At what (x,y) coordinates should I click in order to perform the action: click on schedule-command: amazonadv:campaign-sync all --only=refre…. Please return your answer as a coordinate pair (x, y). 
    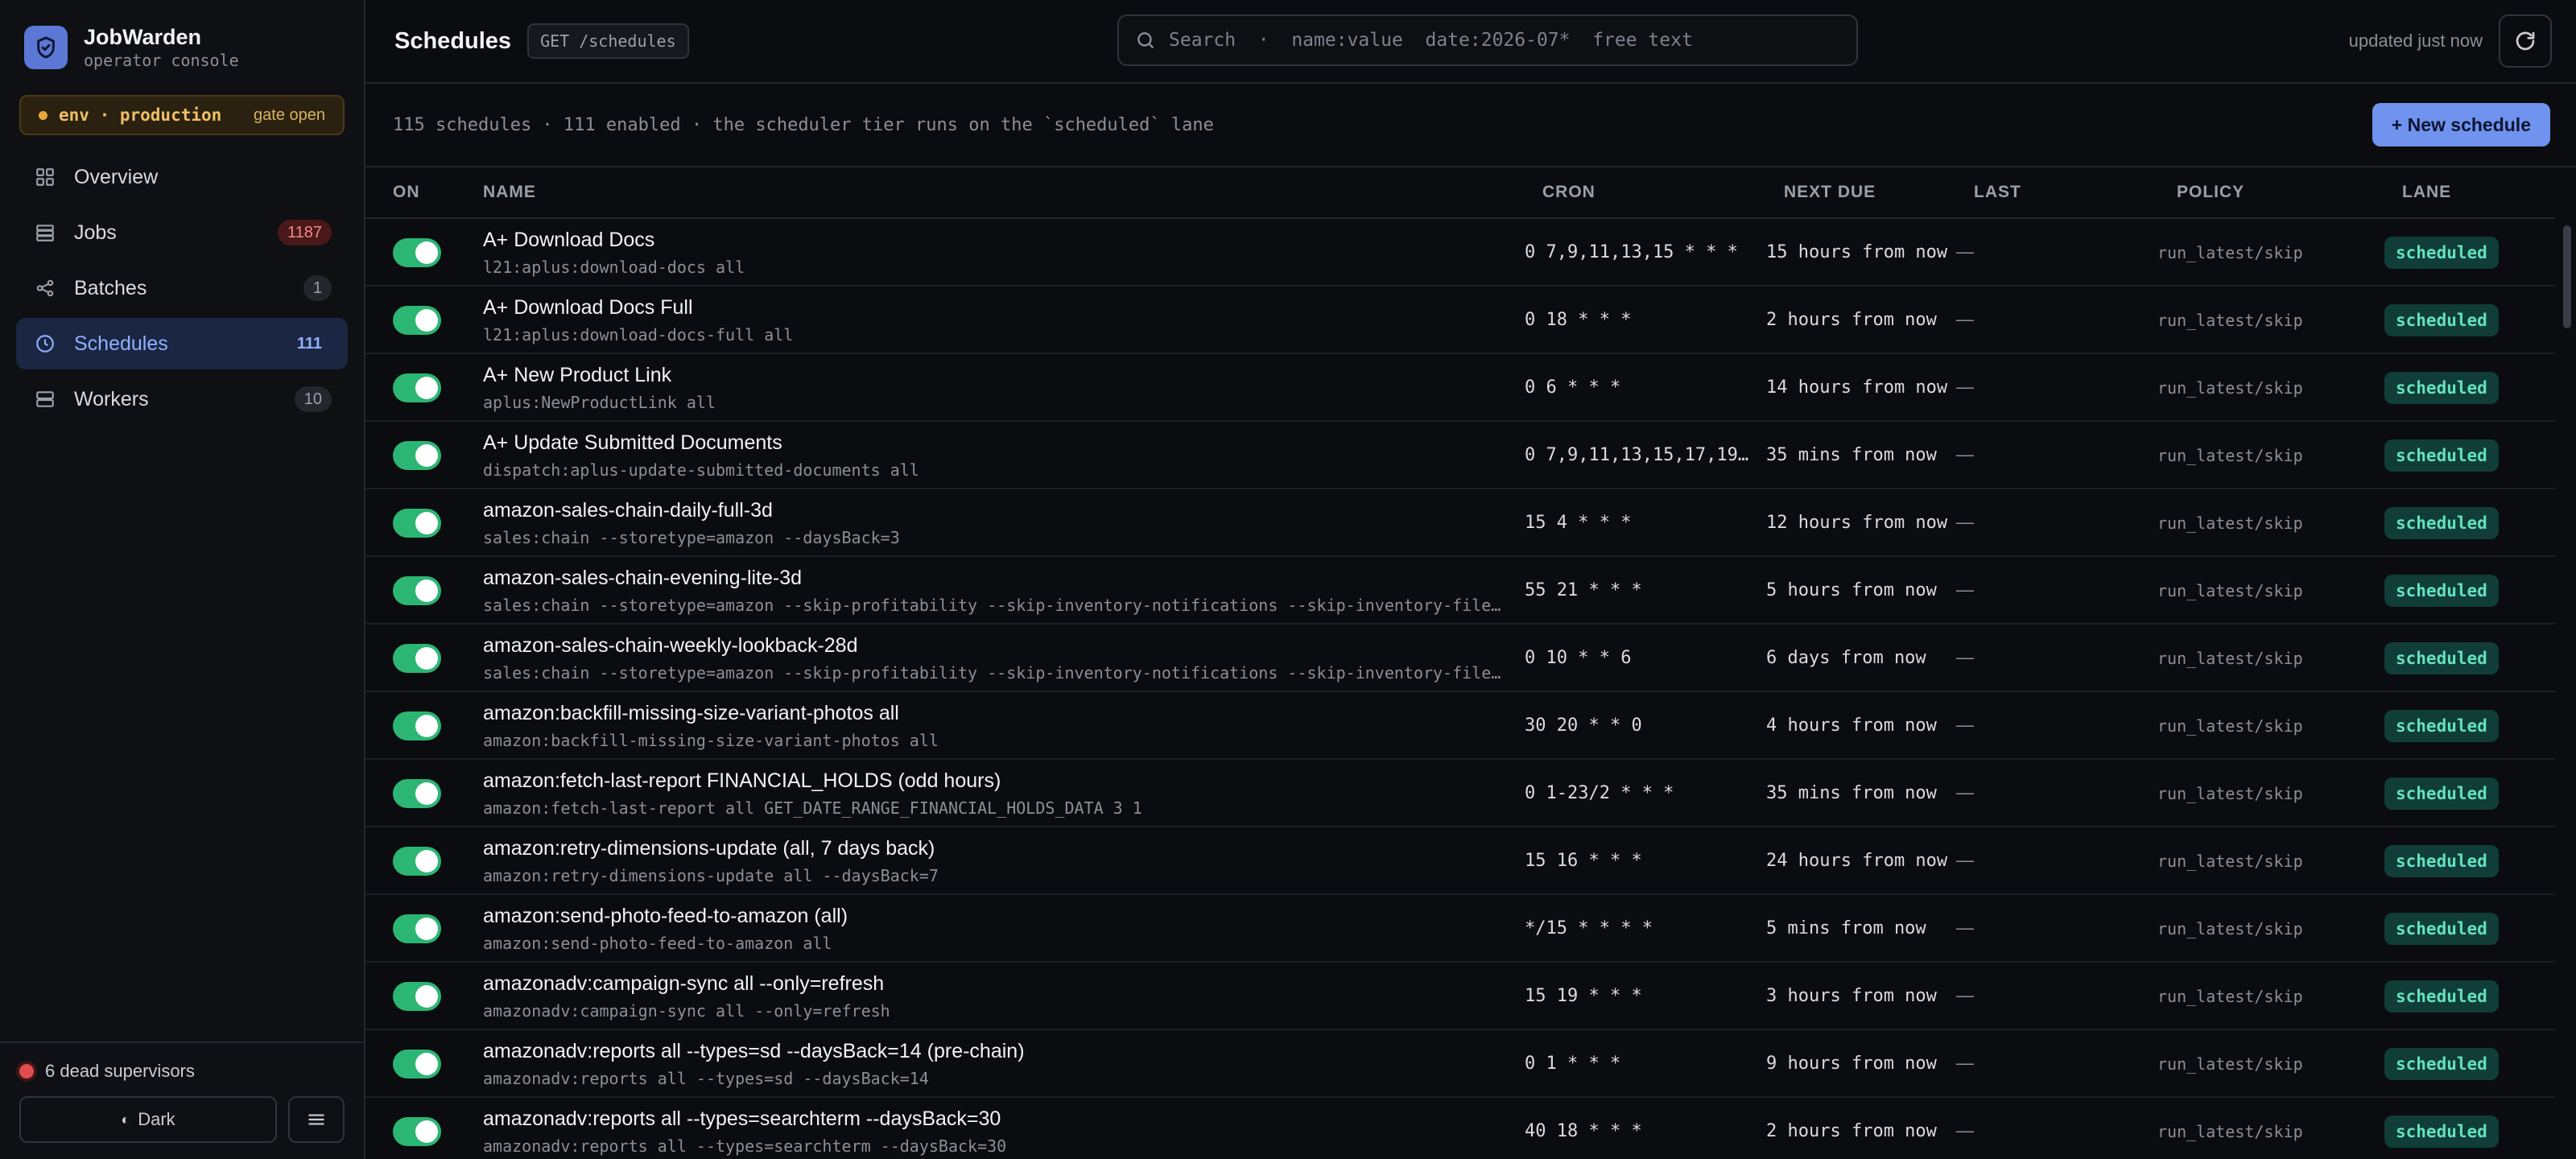
    Looking at the image, I should click on (686, 1011).